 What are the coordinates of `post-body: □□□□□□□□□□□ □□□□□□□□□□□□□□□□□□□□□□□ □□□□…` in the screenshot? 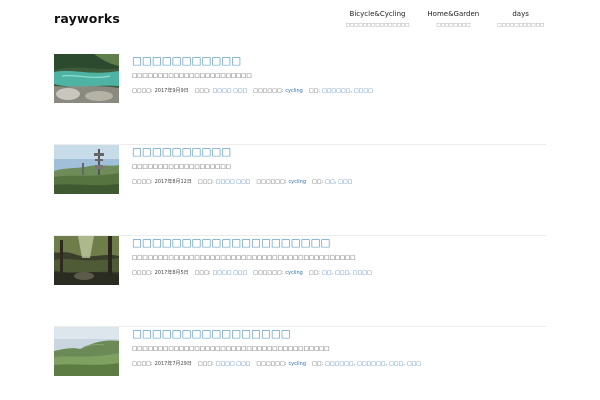 It's located at (339, 74).